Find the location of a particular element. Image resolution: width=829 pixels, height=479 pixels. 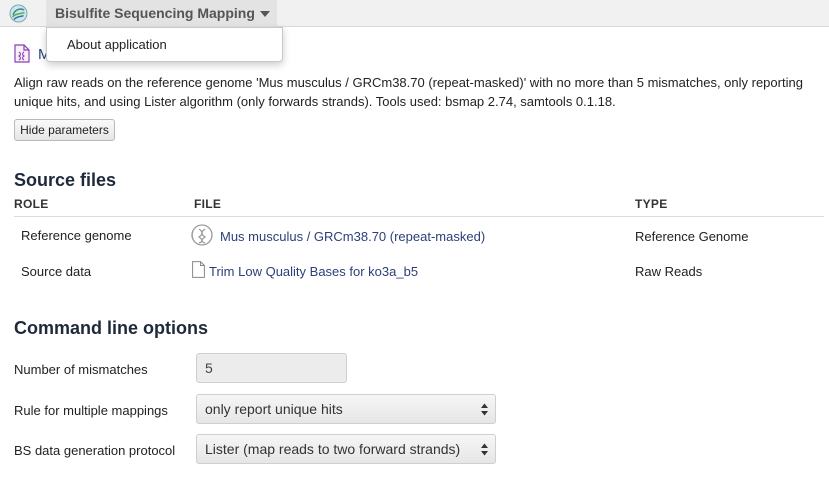

table-cell-role: Reference genome is located at coordinates (76, 235).